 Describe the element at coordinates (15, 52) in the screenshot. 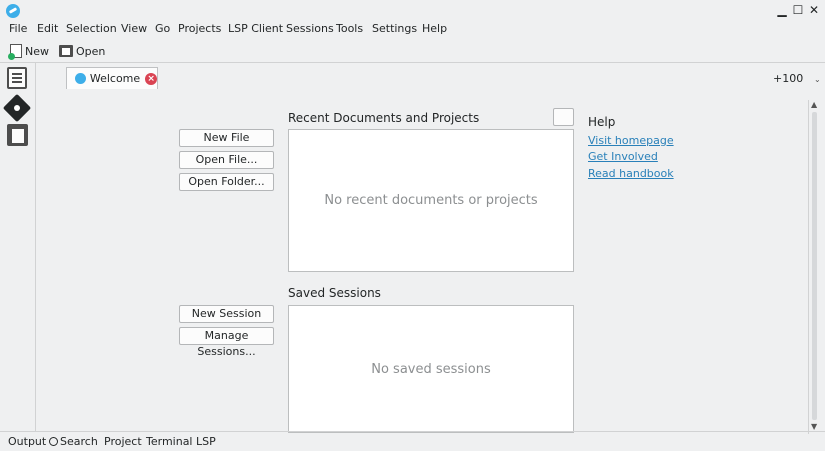

I see `new-document-icon` at that location.